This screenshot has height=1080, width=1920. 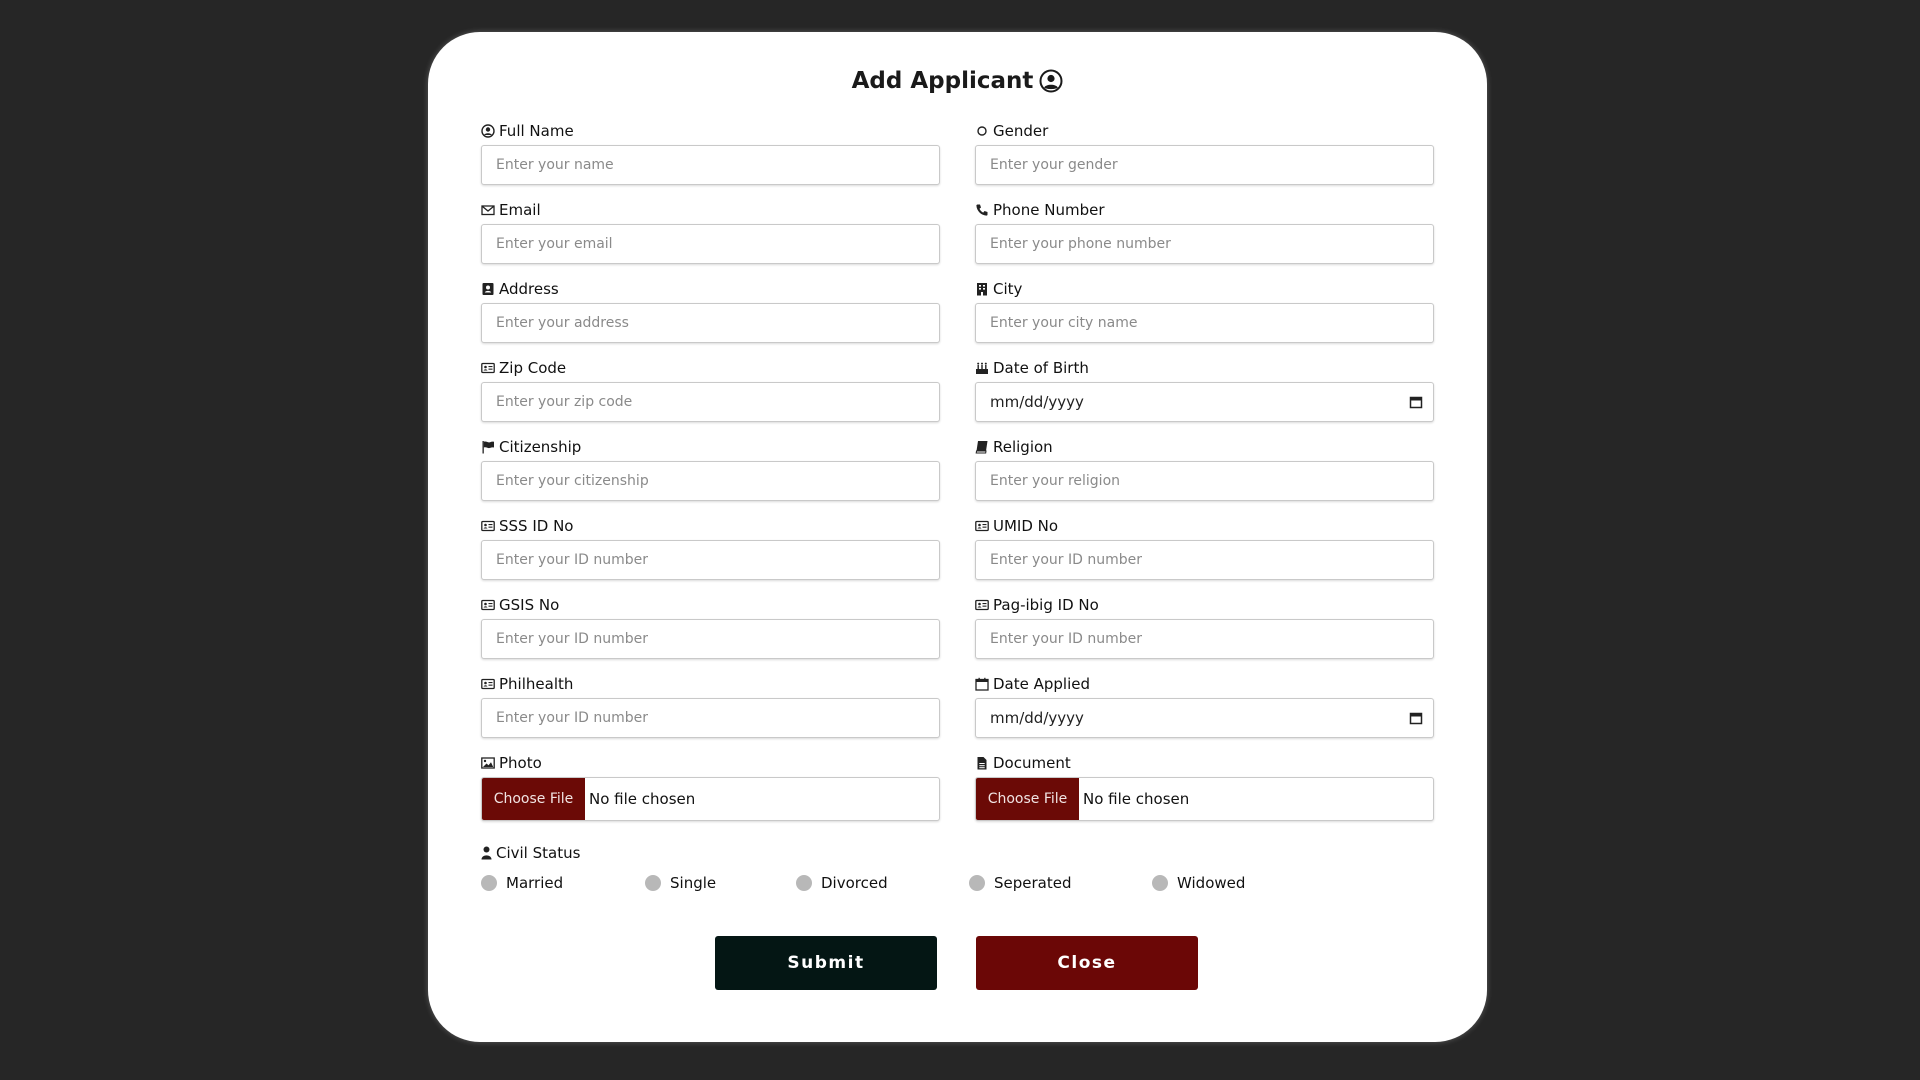 I want to click on field-sss-id: SSS ID No Enter your ID number, so click(x=710, y=554).